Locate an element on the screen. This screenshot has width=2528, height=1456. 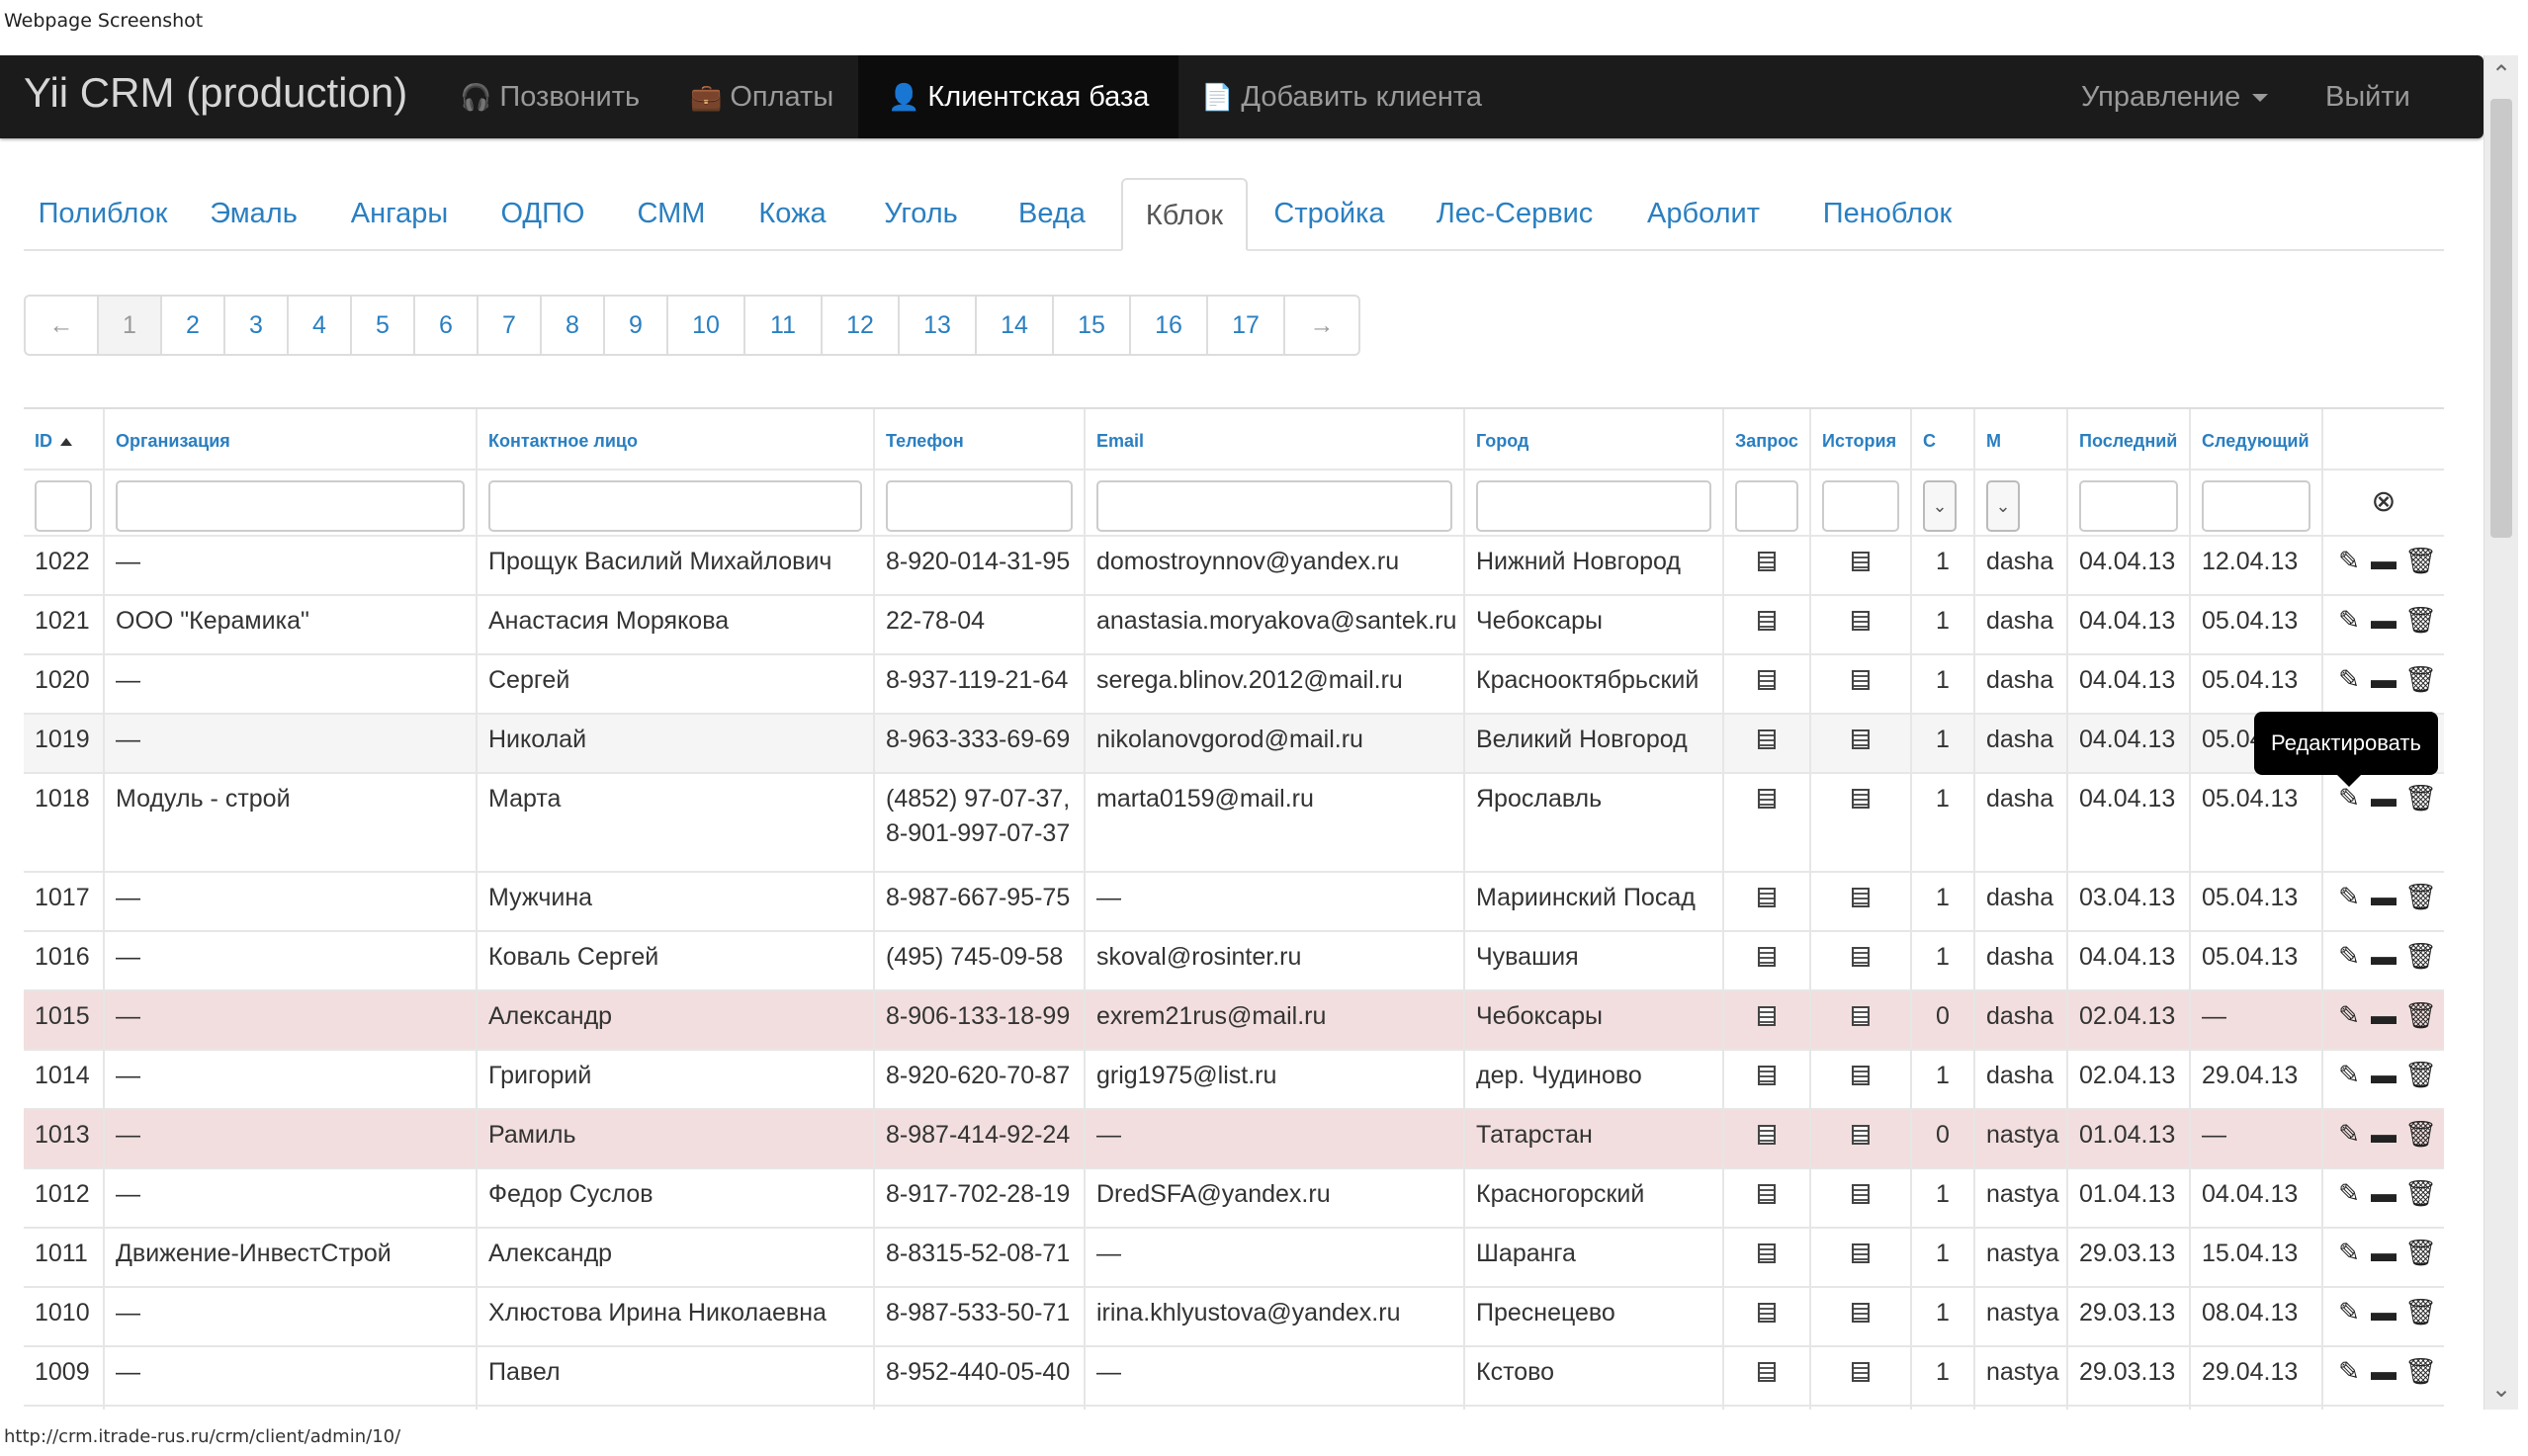
column-header-id: ID is located at coordinates (63, 439).